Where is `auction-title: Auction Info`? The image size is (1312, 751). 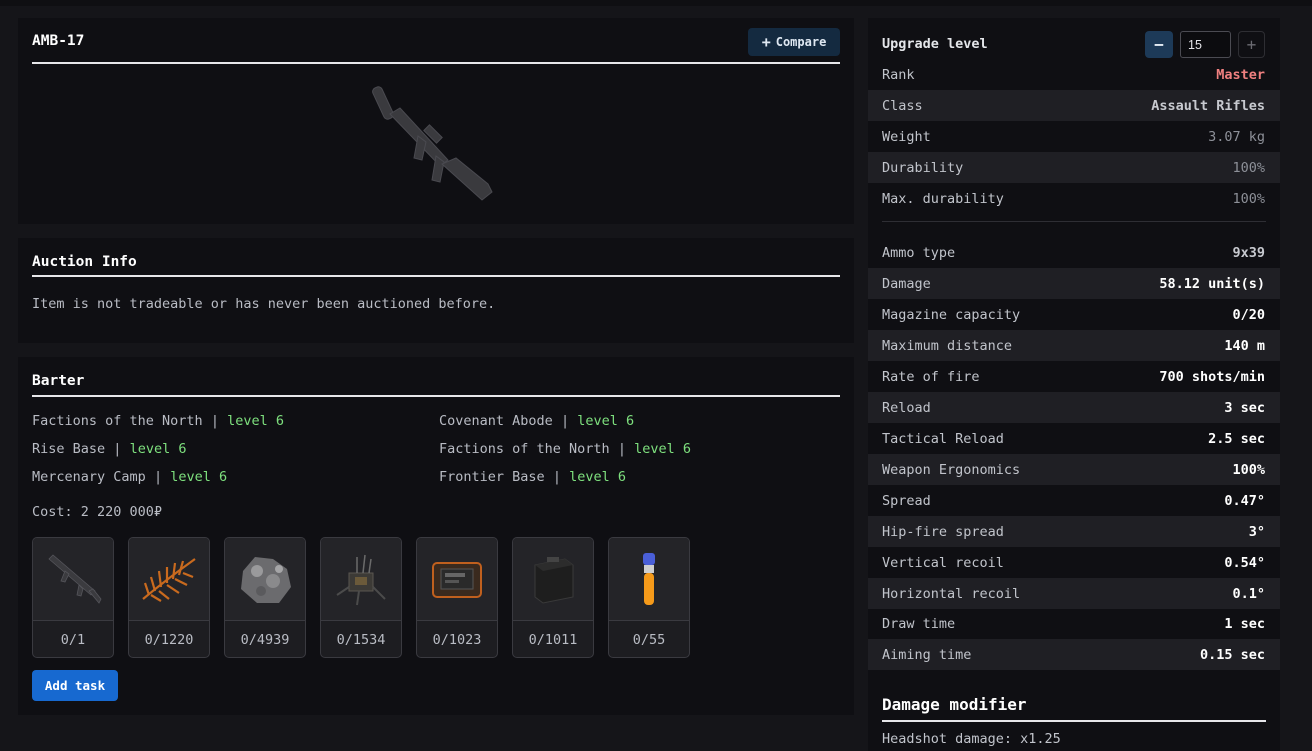 auction-title: Auction Info is located at coordinates (84, 262).